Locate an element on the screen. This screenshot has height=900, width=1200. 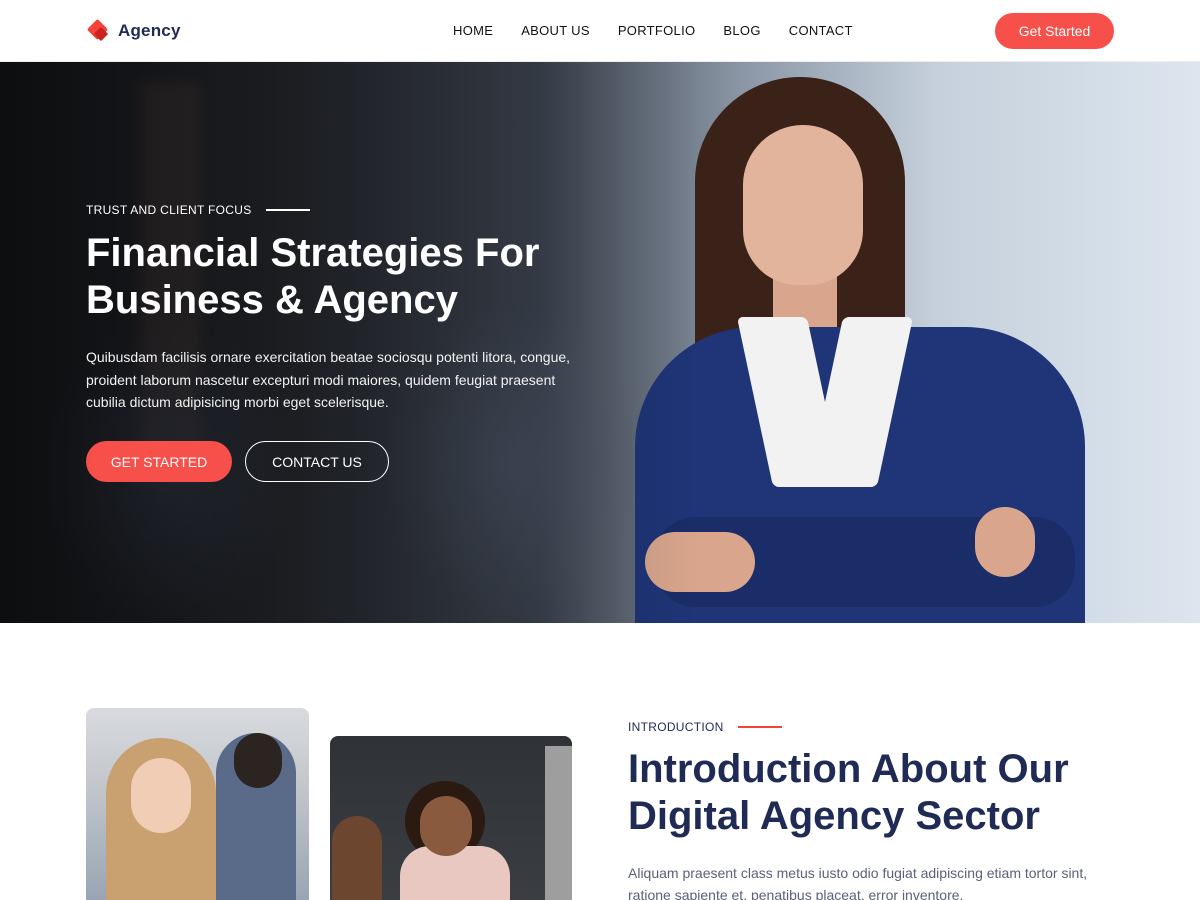
nav-blog: BLOG is located at coordinates (741, 30).